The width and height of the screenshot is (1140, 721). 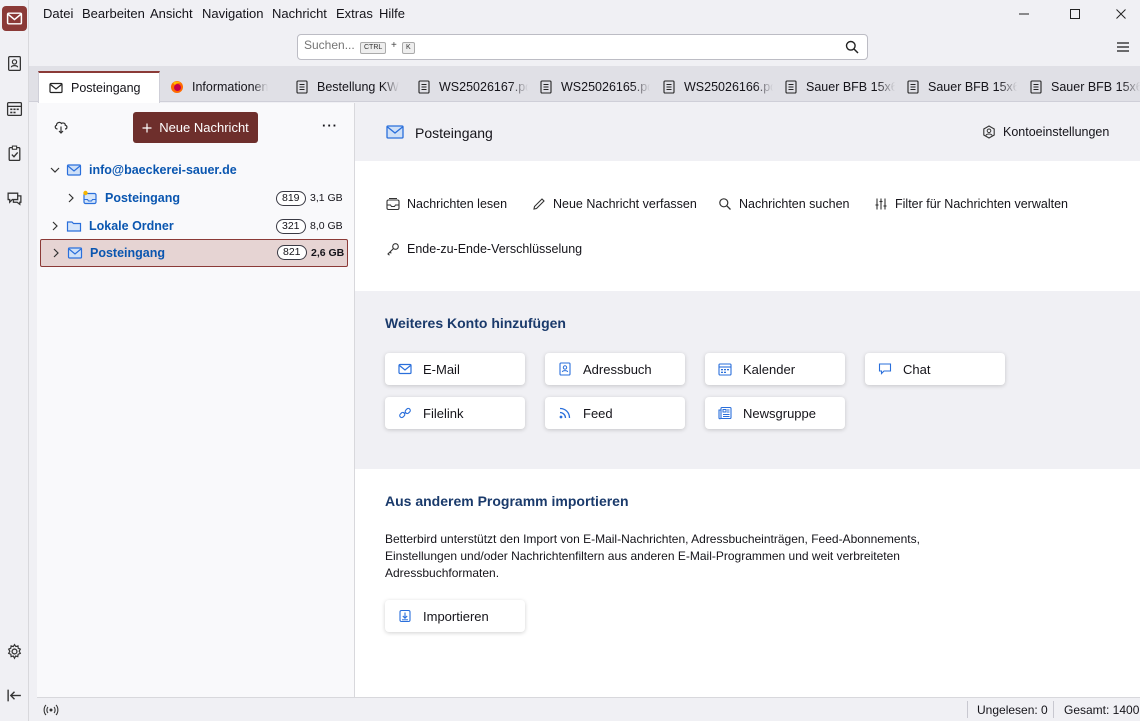 I want to click on menu-extras: Extras, so click(x=354, y=13).